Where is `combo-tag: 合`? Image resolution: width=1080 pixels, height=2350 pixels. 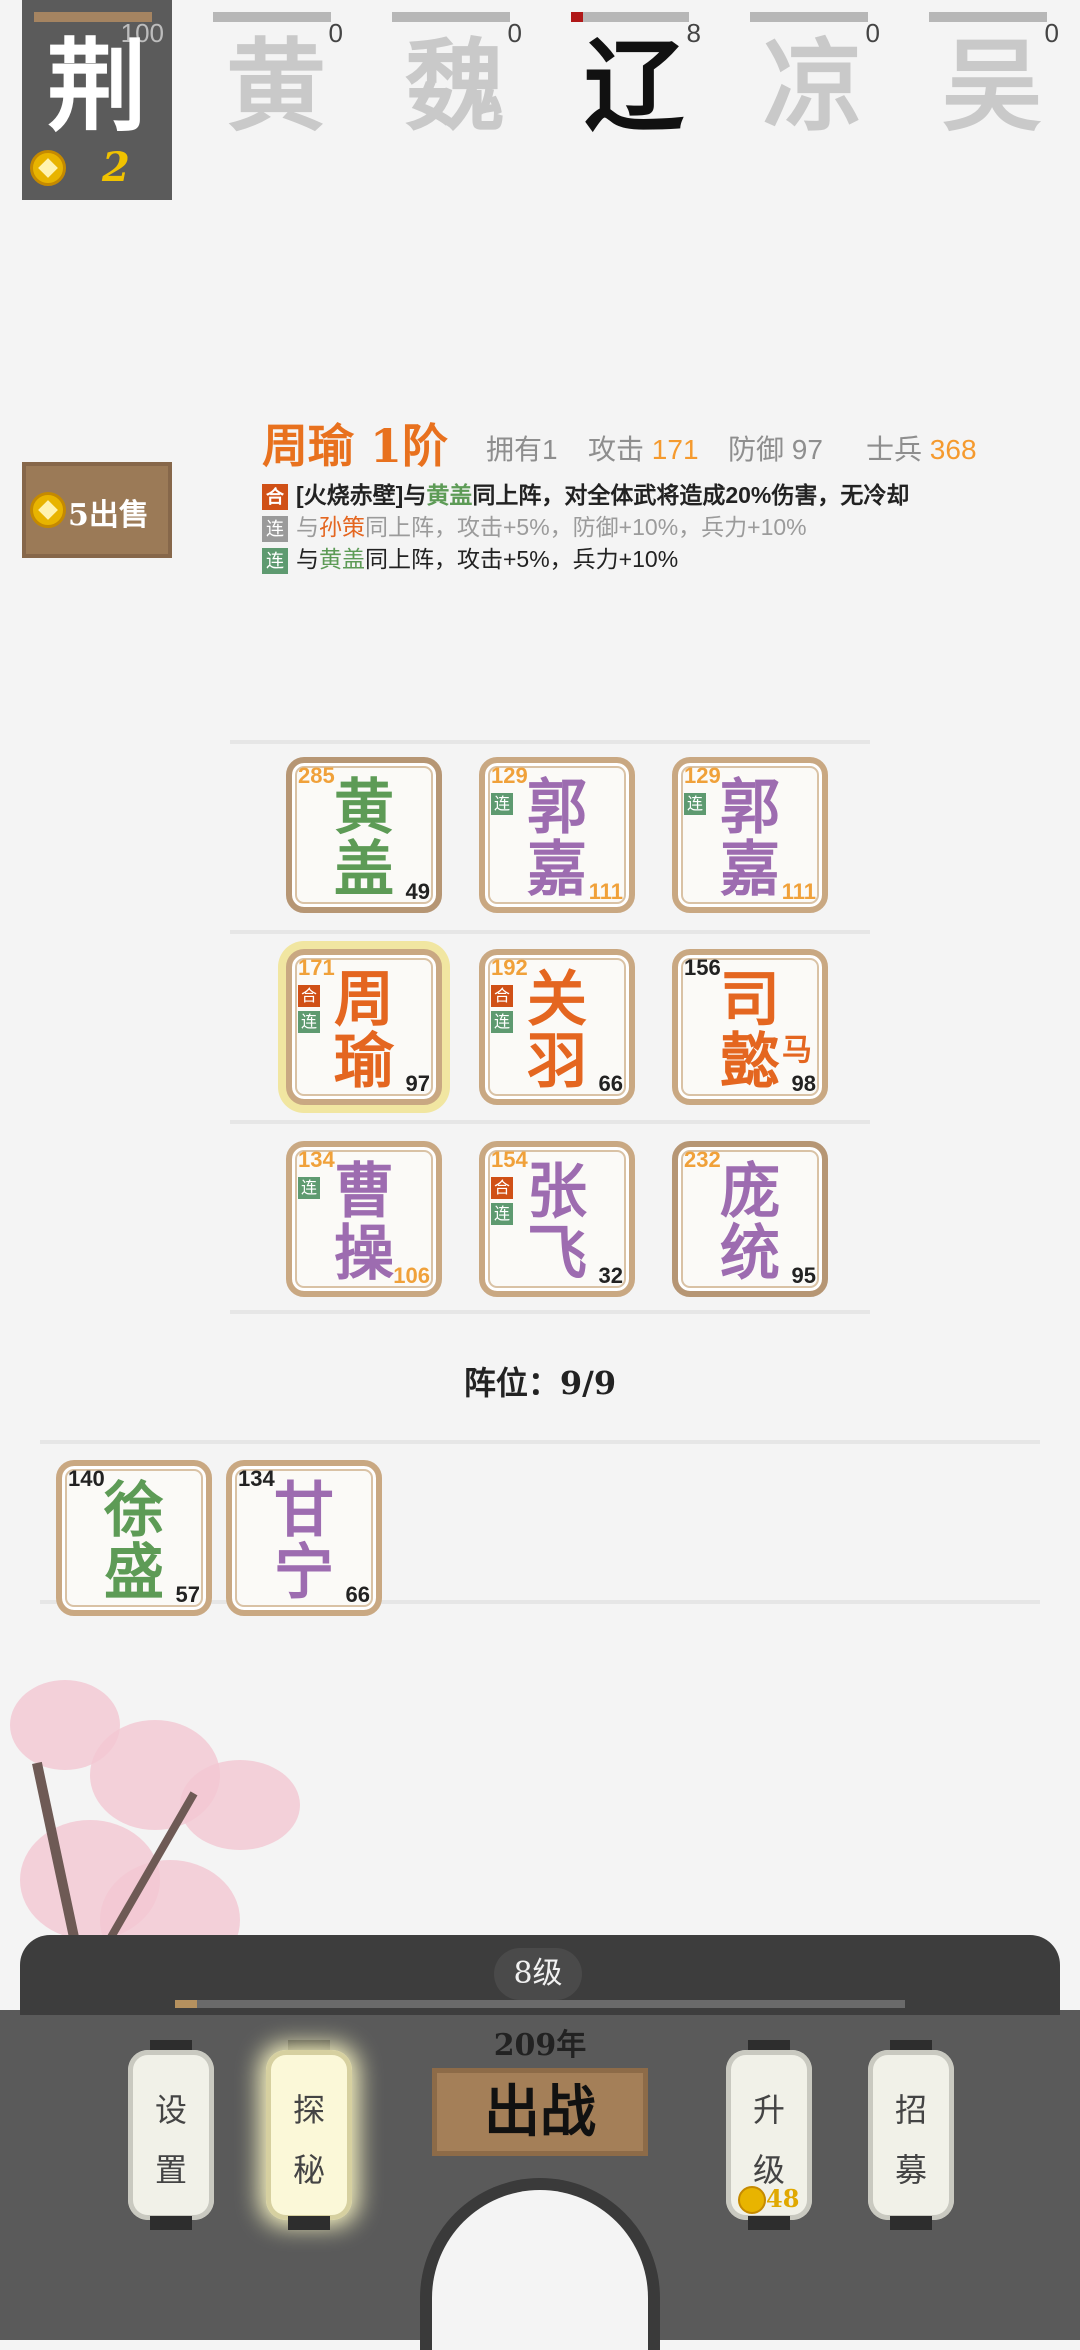
combo-tag: 合 is located at coordinates (275, 496).